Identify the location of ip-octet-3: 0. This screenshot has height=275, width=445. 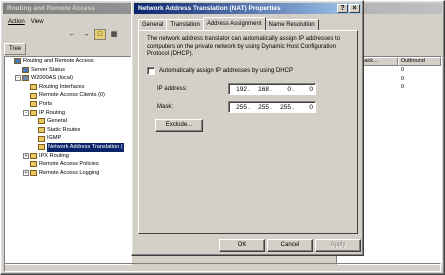
(282, 89).